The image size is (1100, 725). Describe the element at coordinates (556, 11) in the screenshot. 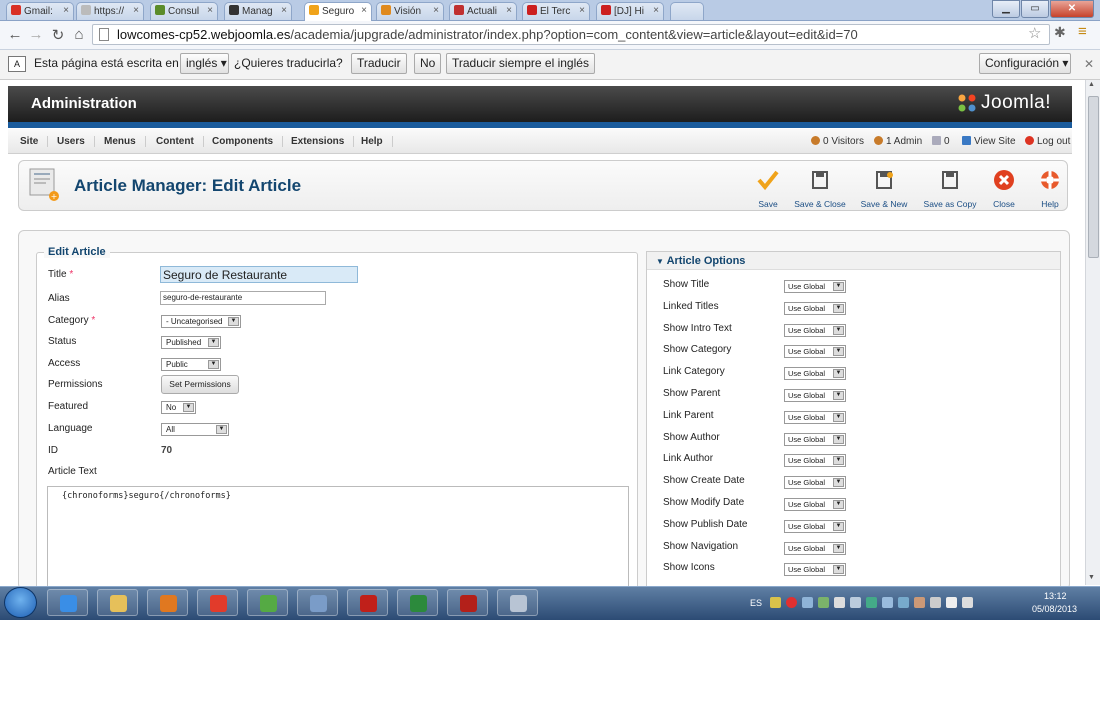

I see `tab-8: El Terc ×` at that location.